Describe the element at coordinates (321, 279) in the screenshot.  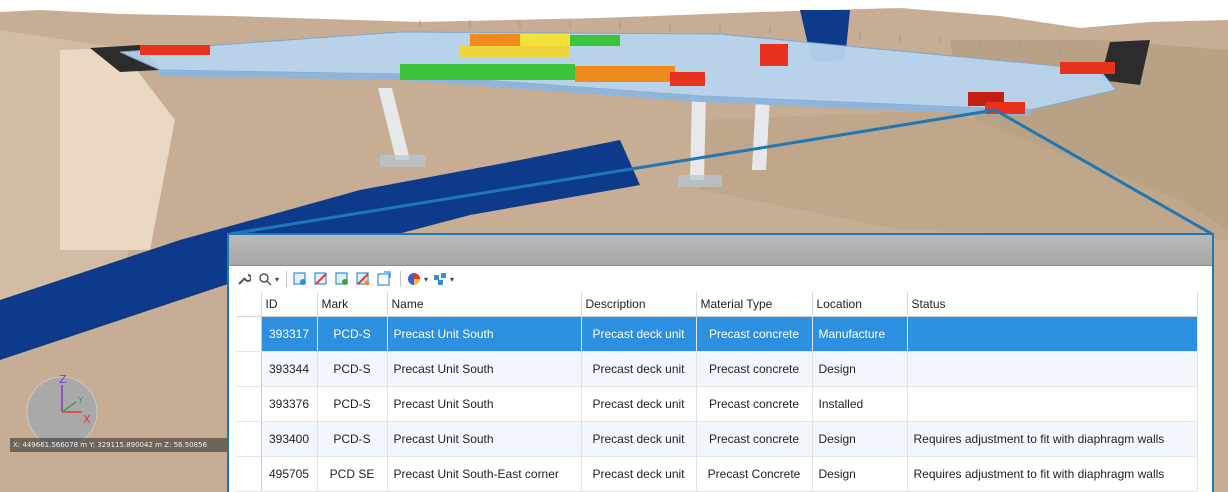
I see `remove-selection-icon` at that location.